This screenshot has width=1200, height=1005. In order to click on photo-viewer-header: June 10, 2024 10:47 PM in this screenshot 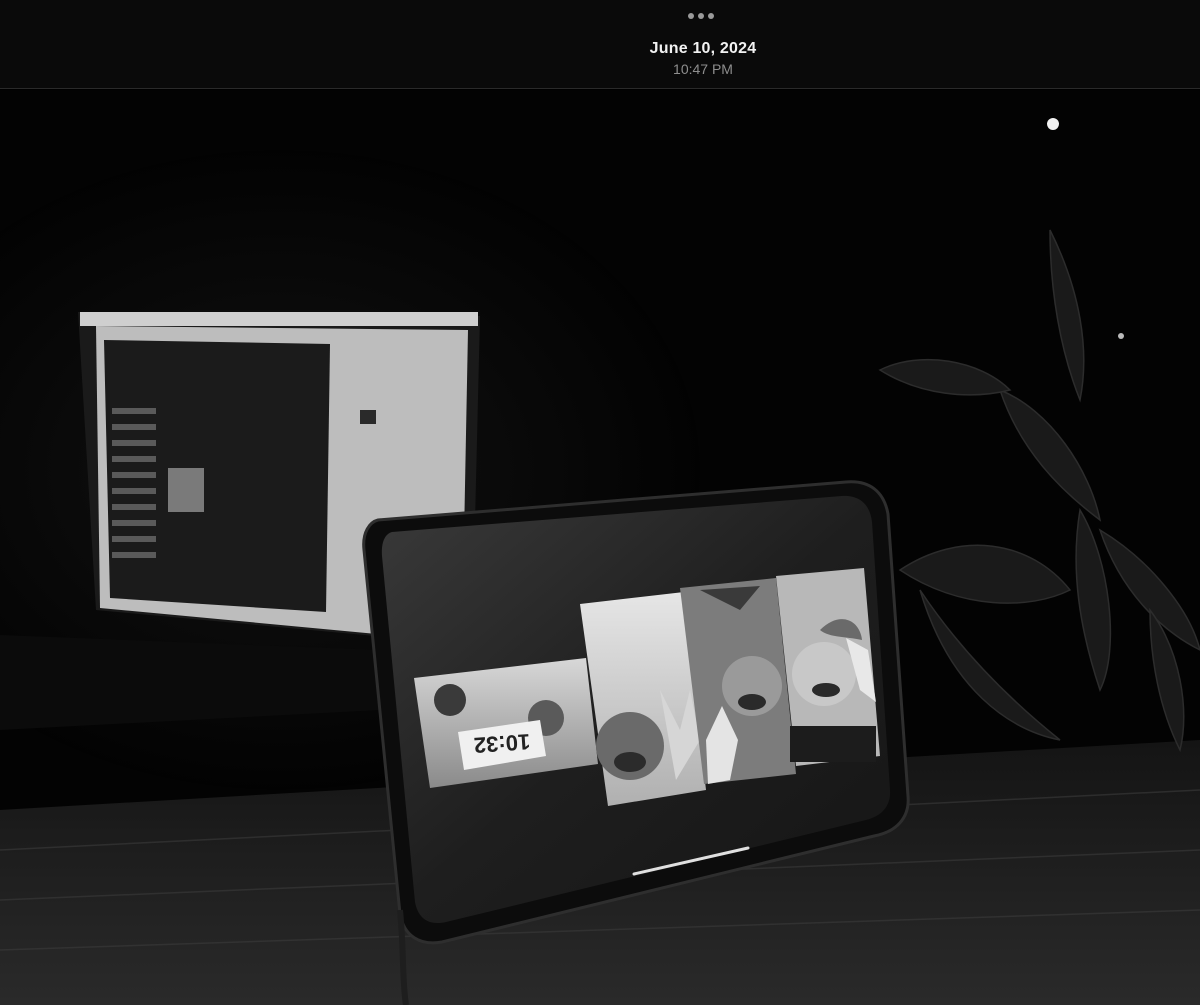, I will do `click(600, 44)`.